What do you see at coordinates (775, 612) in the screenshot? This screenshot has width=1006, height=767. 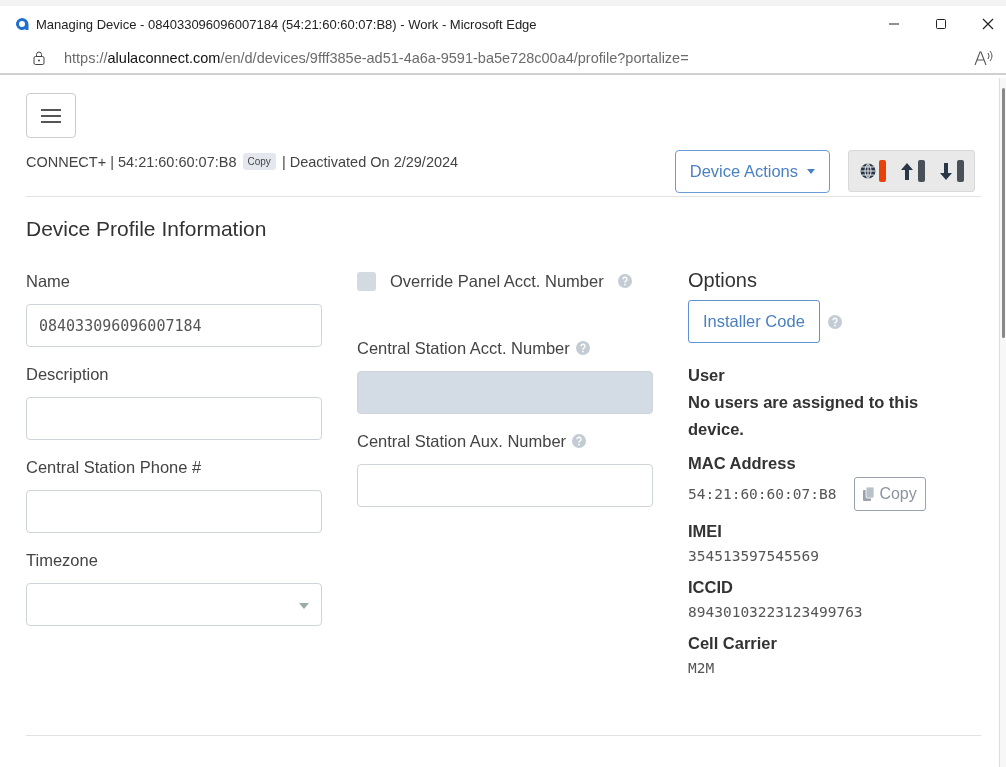 I see `detail-value: 89430103223123499763` at bounding box center [775, 612].